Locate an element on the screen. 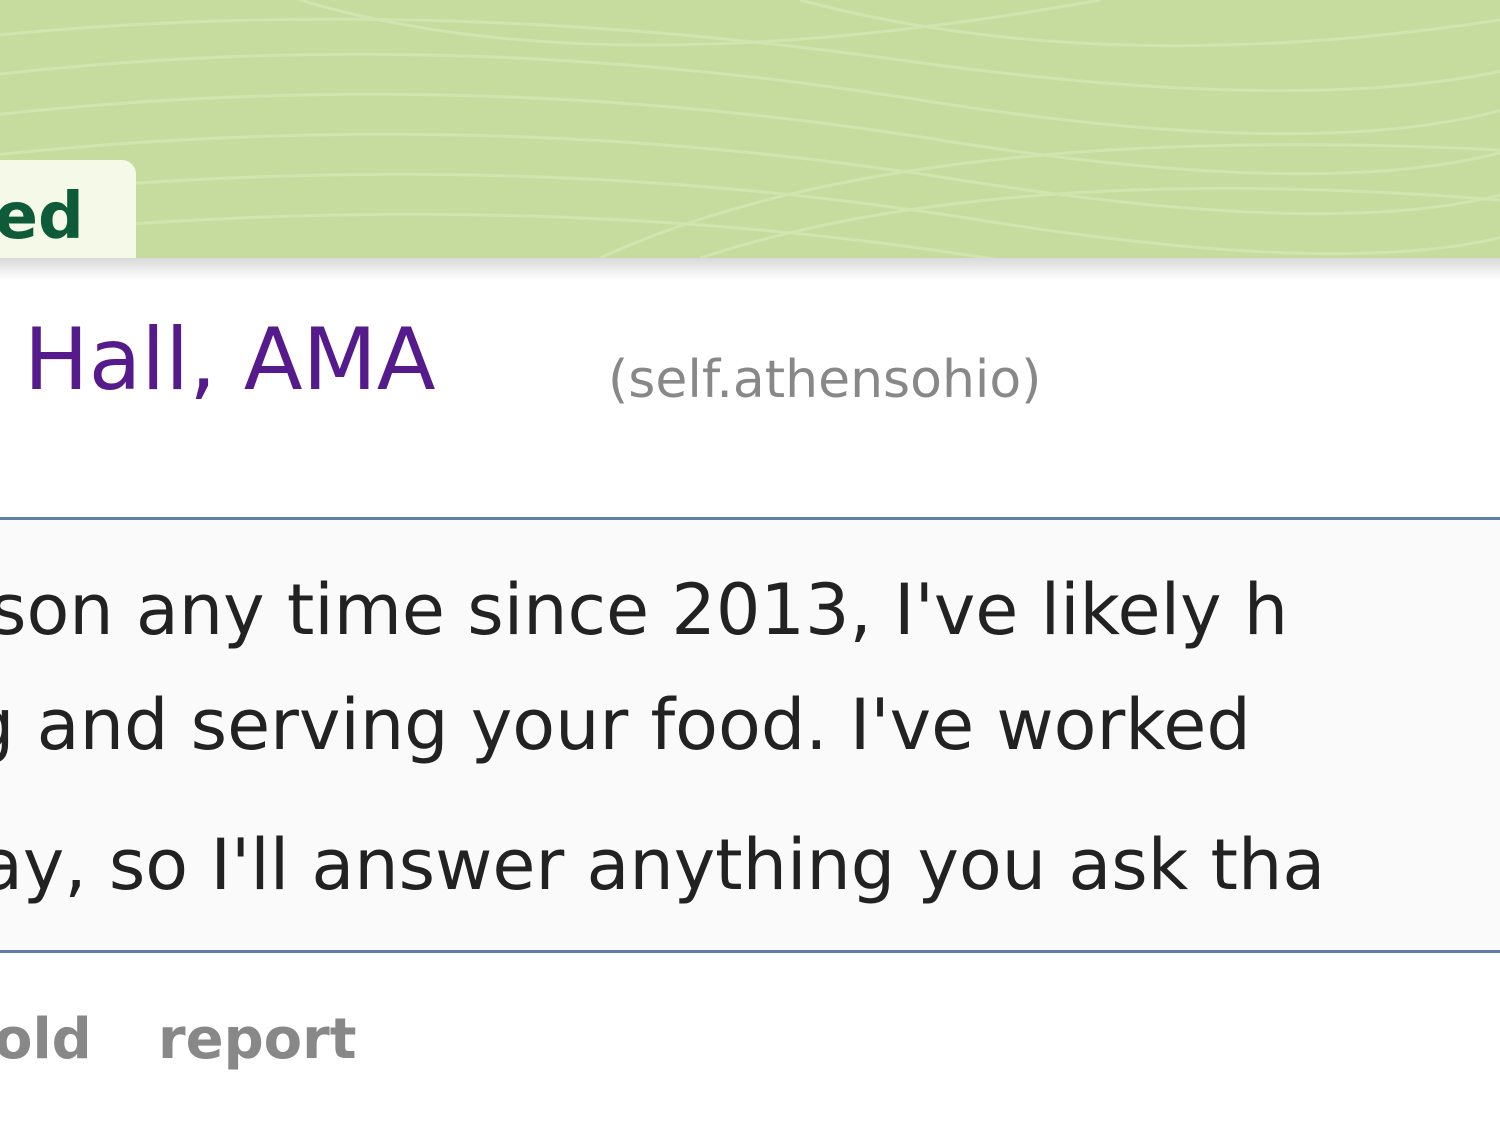 The height and width of the screenshot is (1125, 1500). report-button: report is located at coordinates (257, 1040).